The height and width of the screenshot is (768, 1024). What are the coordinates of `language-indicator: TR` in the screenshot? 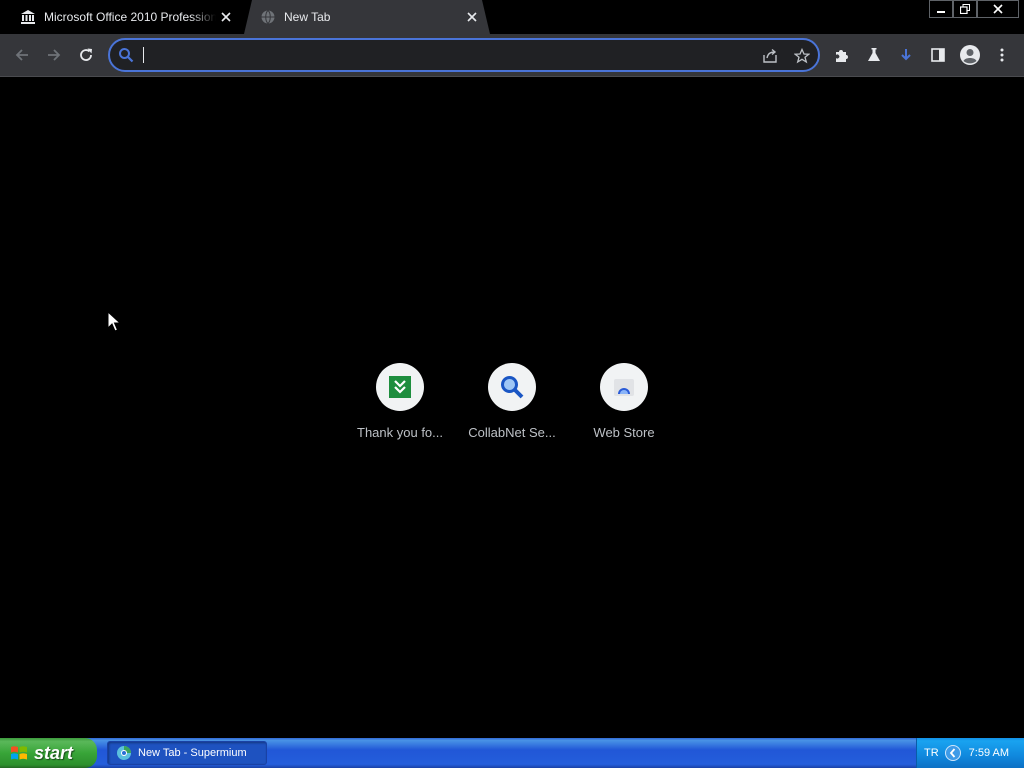 It's located at (931, 753).